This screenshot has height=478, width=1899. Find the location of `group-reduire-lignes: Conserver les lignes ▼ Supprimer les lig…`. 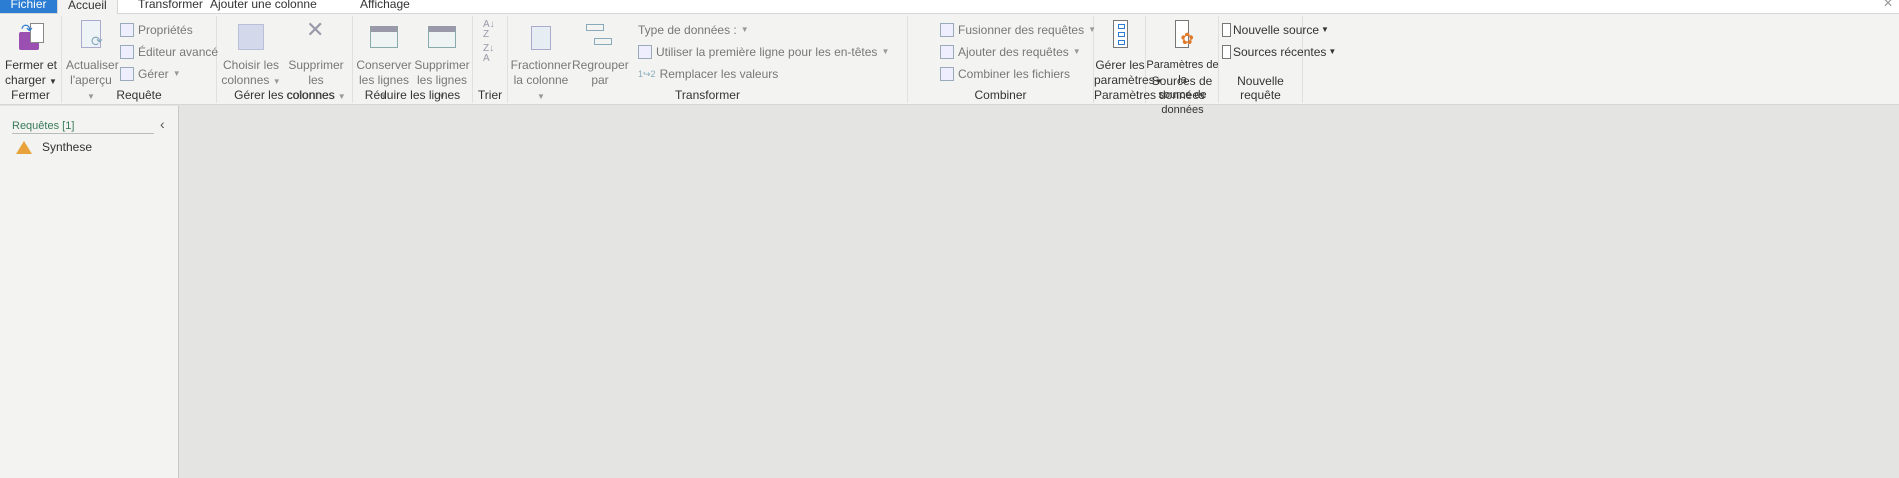

group-reduire-lignes: Conserver les lignes ▼ Supprimer les lig… is located at coordinates (413, 59).